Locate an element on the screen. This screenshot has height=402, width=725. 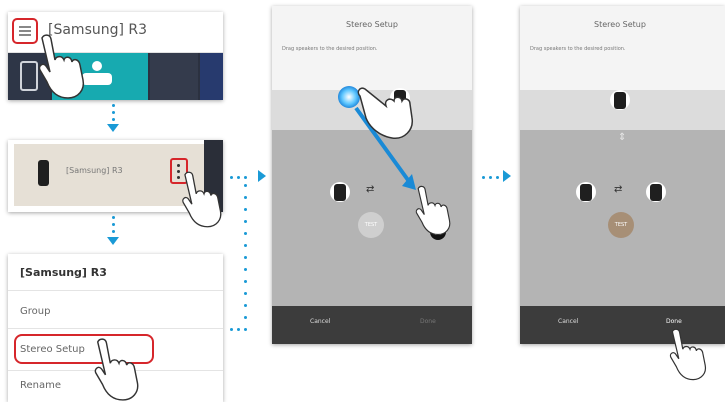
app-header-panel: [Samsung] R3 is located at coordinates (115, 56).